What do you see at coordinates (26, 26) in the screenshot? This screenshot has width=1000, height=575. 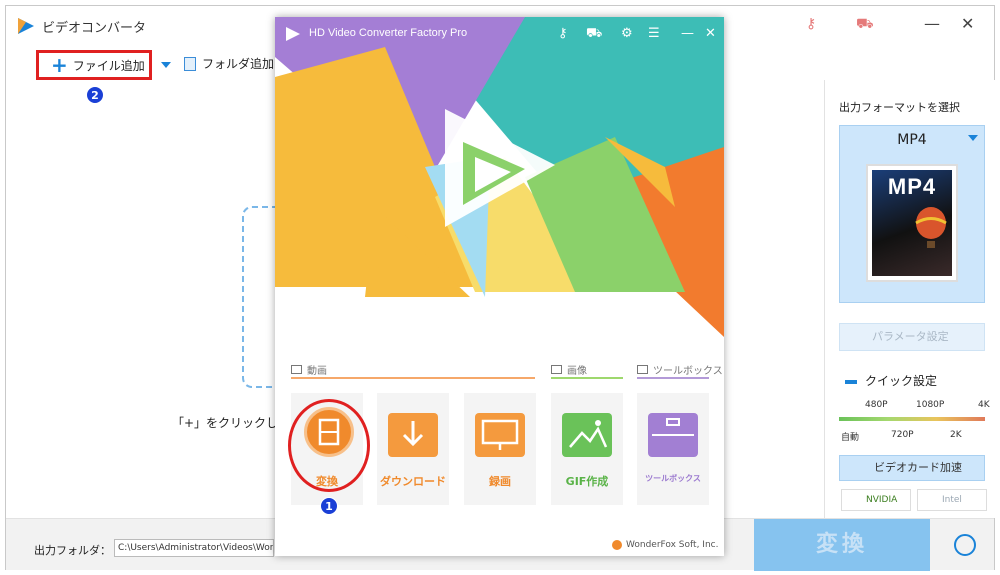 I see `app-logo-icon` at bounding box center [26, 26].